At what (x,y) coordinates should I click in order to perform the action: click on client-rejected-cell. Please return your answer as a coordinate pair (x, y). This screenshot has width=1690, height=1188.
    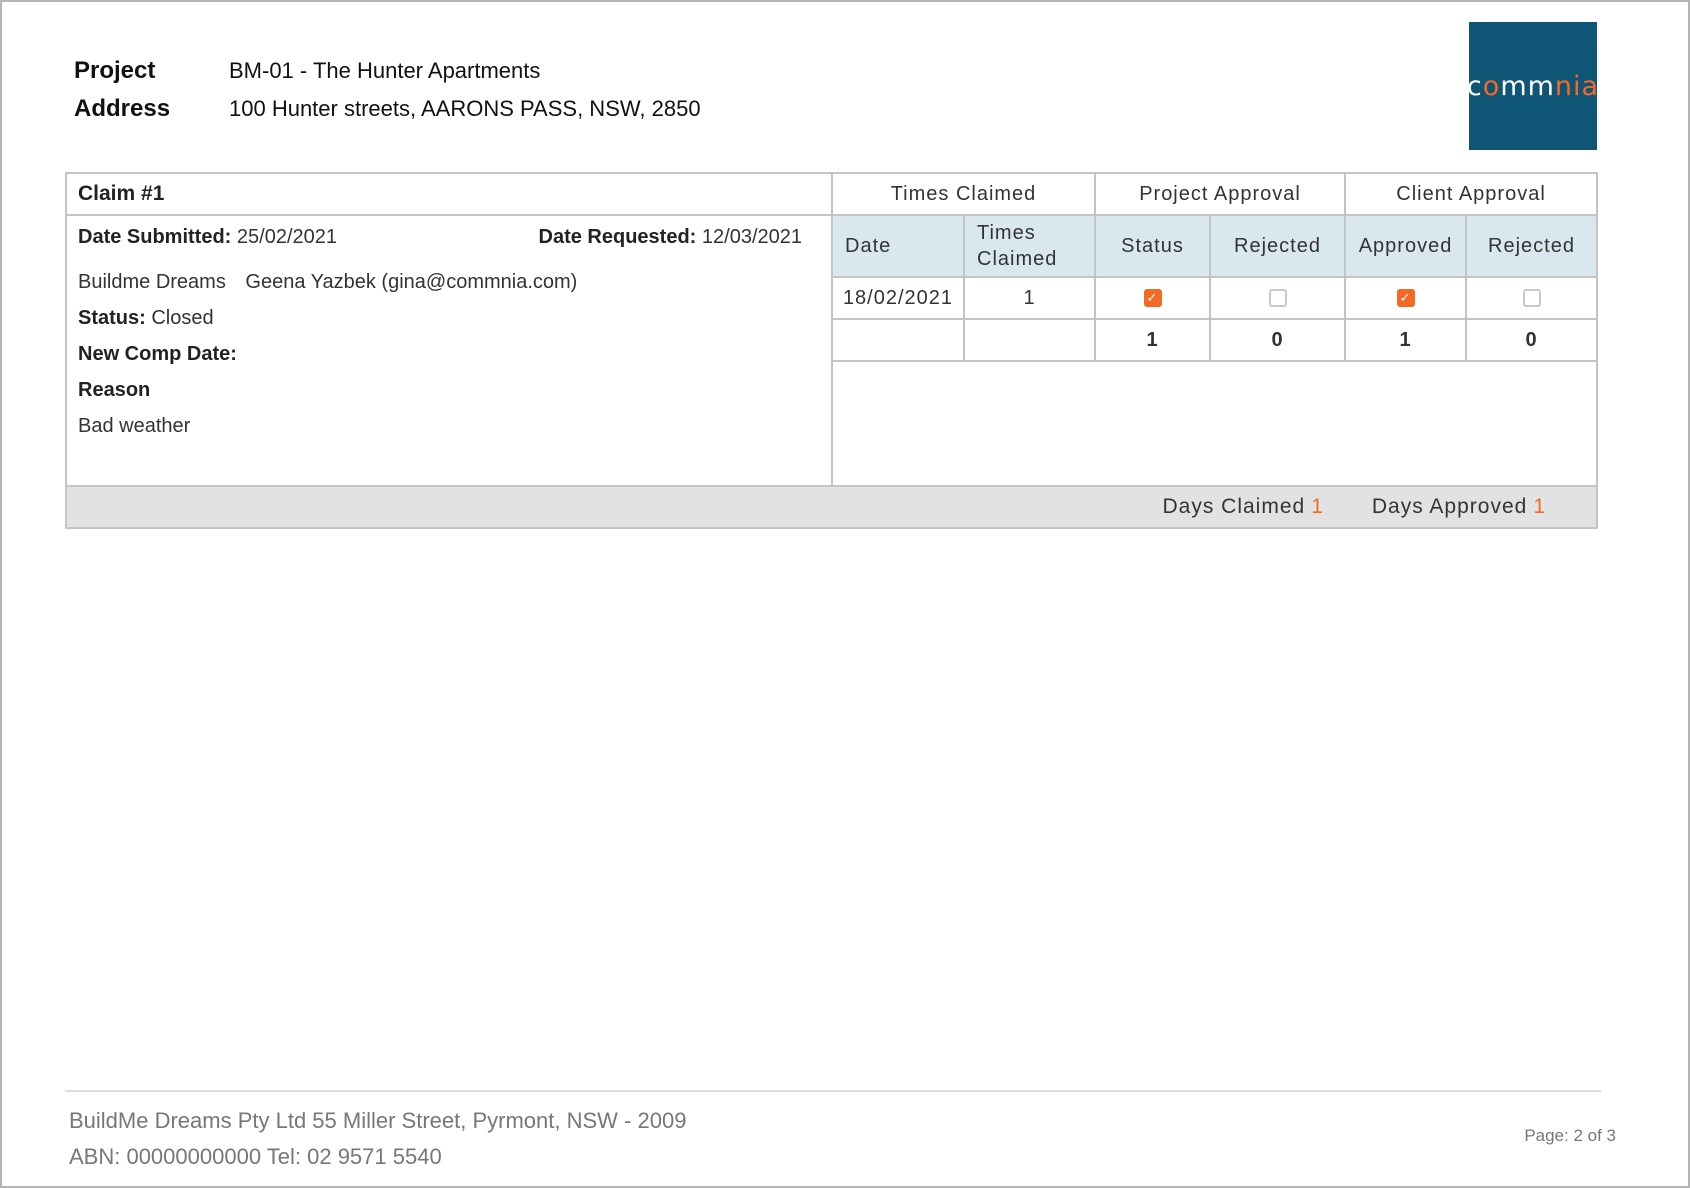
    Looking at the image, I should click on (1531, 298).